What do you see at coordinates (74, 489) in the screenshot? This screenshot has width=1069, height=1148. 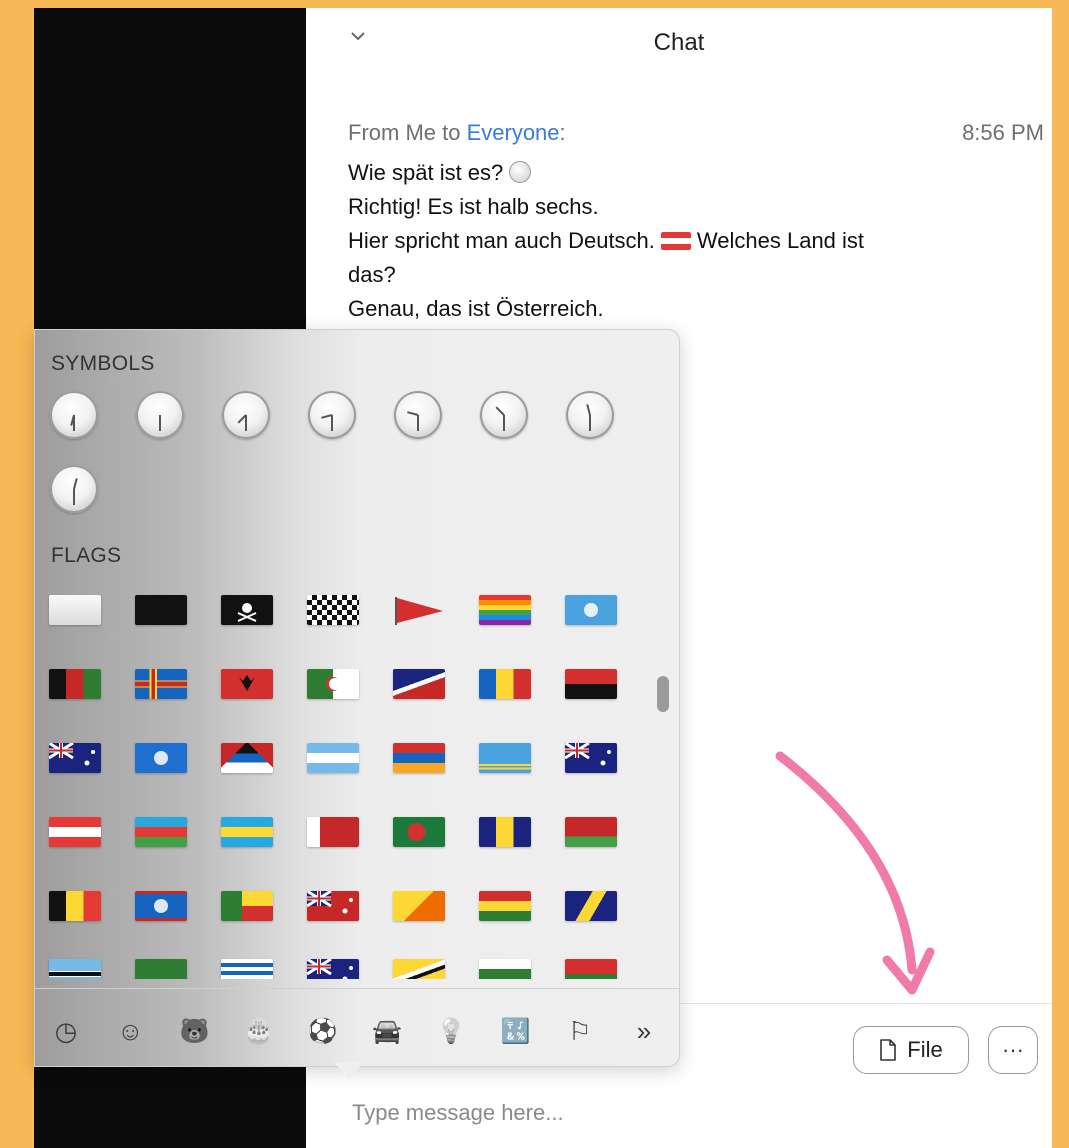 I see `clock-half-past-five-icon` at bounding box center [74, 489].